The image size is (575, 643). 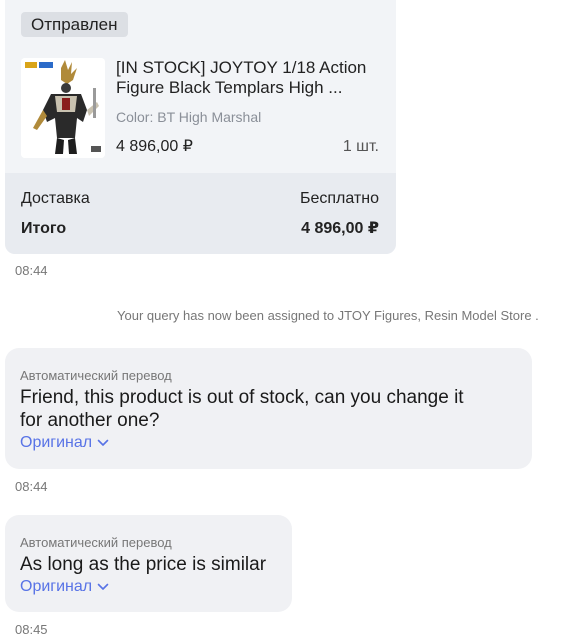 I want to click on product-price: 4 896,00 ₽, so click(x=154, y=146).